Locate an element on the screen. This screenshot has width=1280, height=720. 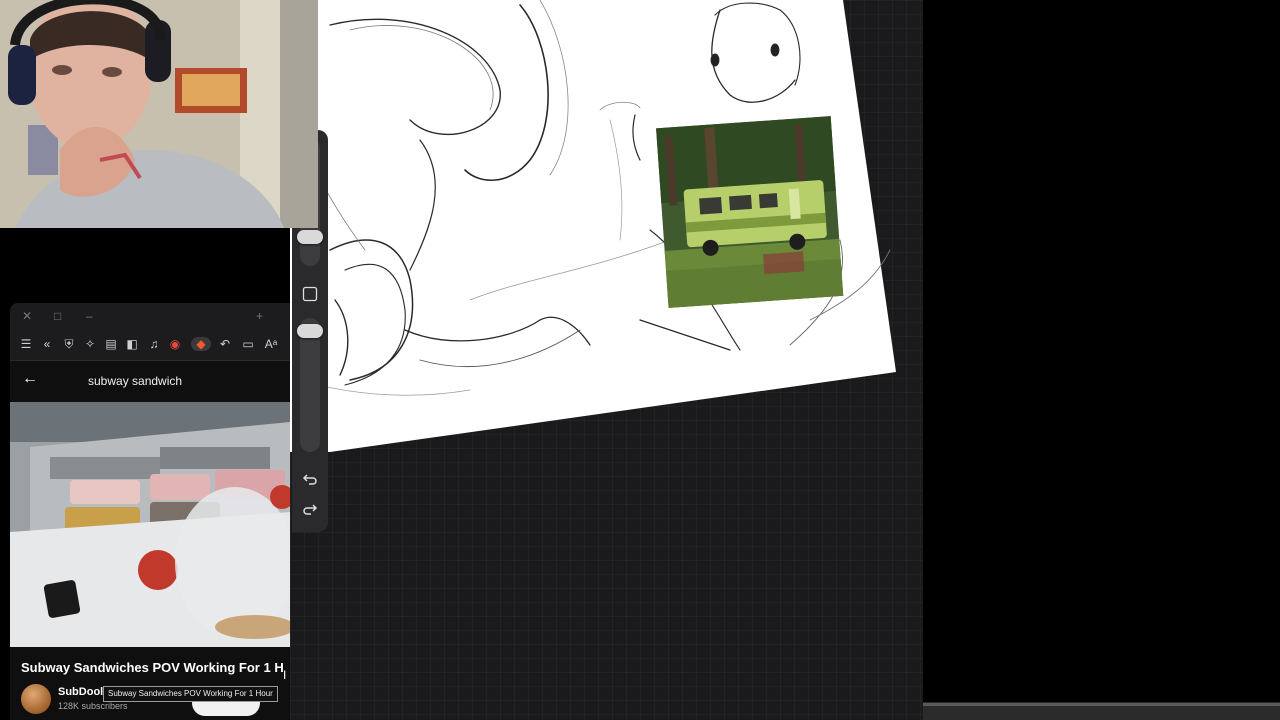
brave-icon: ◆ is located at coordinates (201, 344).